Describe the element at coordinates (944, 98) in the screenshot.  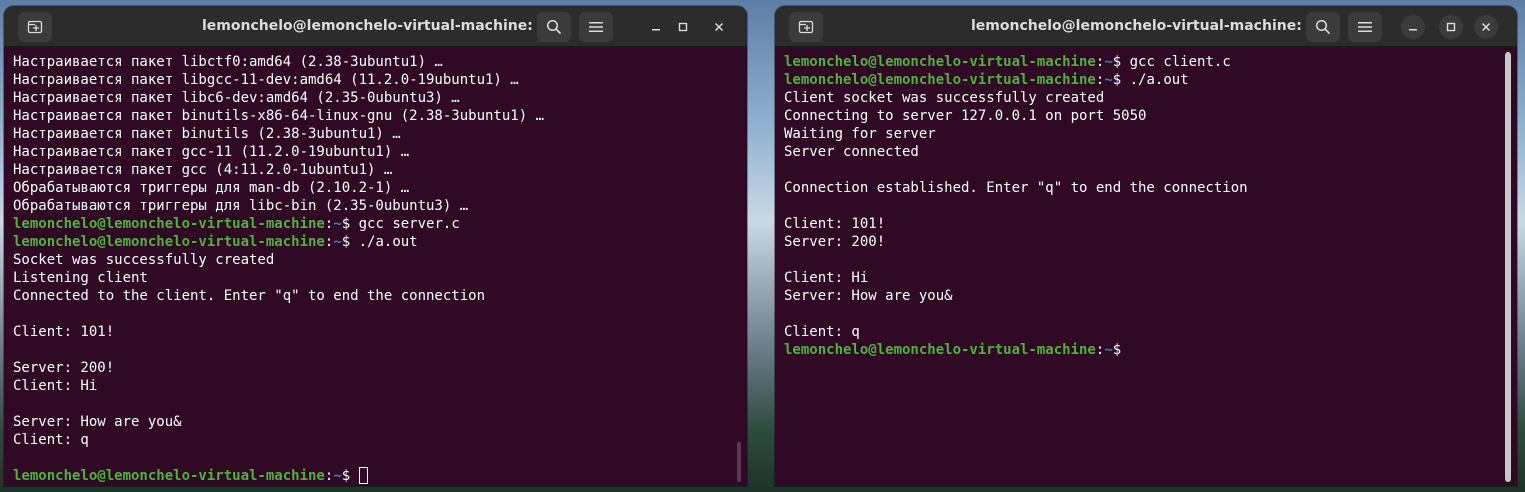
I see `output-text: Client socket was successfully created` at that location.